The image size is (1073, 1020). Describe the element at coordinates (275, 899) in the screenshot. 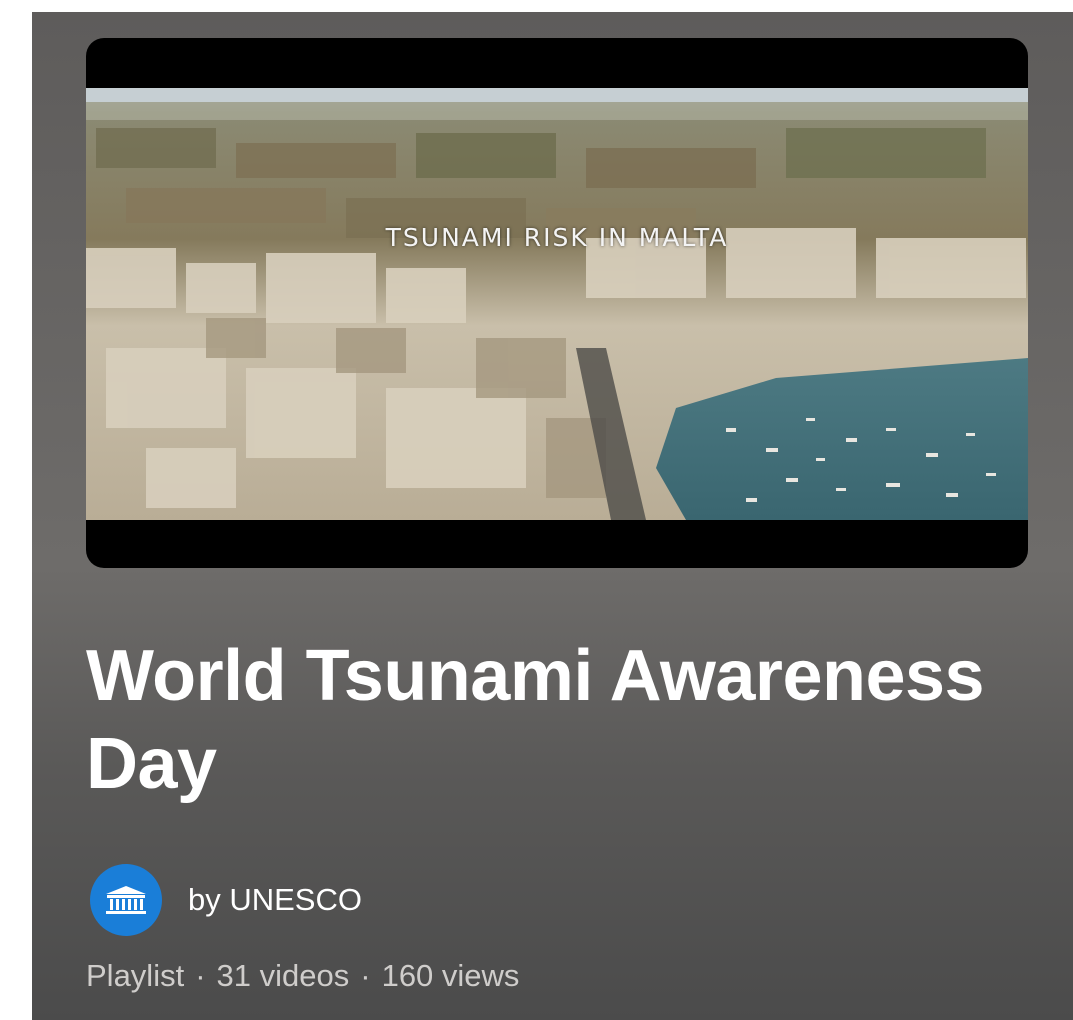

I see `owner-name: by UNESCO` at that location.